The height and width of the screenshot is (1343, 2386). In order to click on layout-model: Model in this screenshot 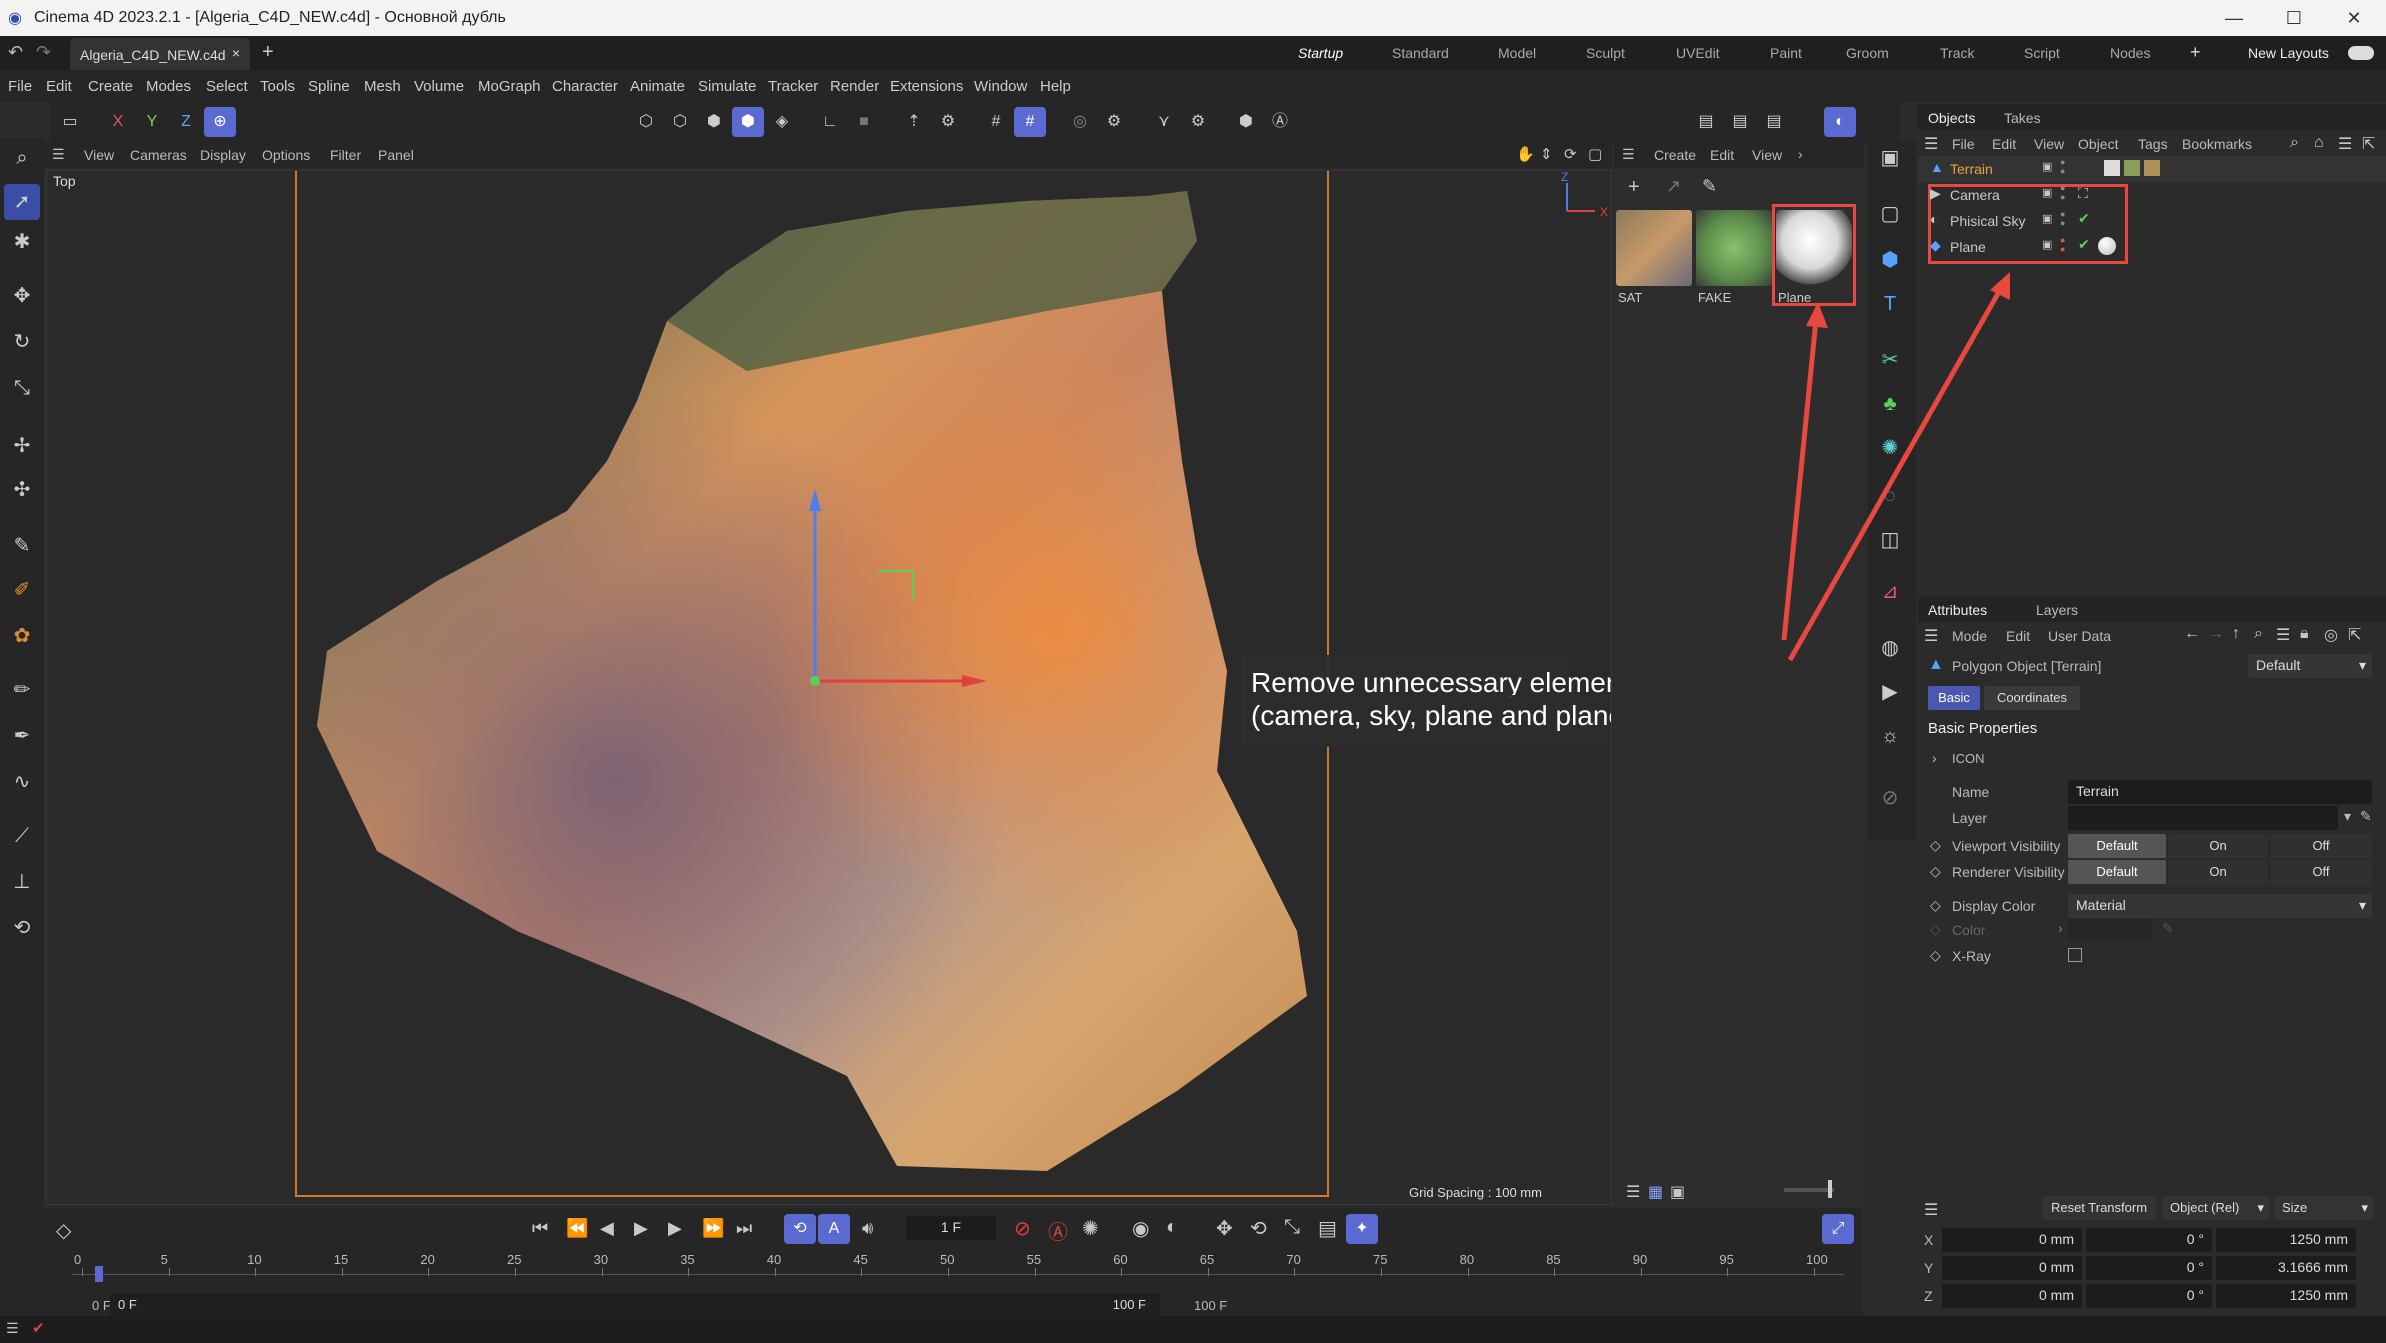, I will do `click(1517, 53)`.